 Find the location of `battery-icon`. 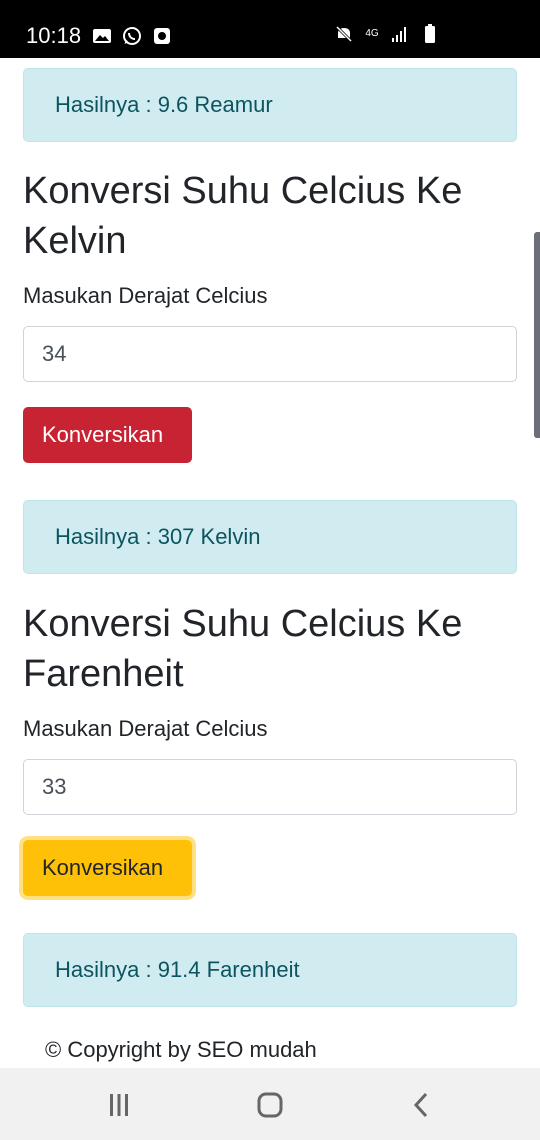

battery-icon is located at coordinates (430, 33).